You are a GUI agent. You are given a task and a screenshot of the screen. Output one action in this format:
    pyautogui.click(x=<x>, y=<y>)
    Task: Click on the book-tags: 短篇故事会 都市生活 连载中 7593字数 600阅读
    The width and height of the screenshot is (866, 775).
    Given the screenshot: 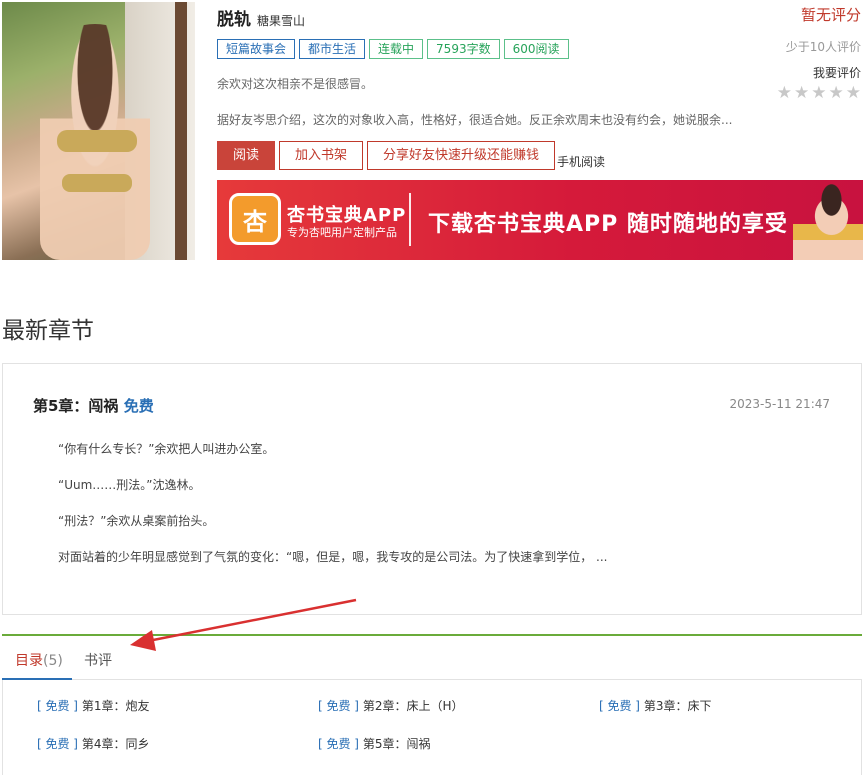 What is the action you would take?
    pyautogui.click(x=393, y=49)
    